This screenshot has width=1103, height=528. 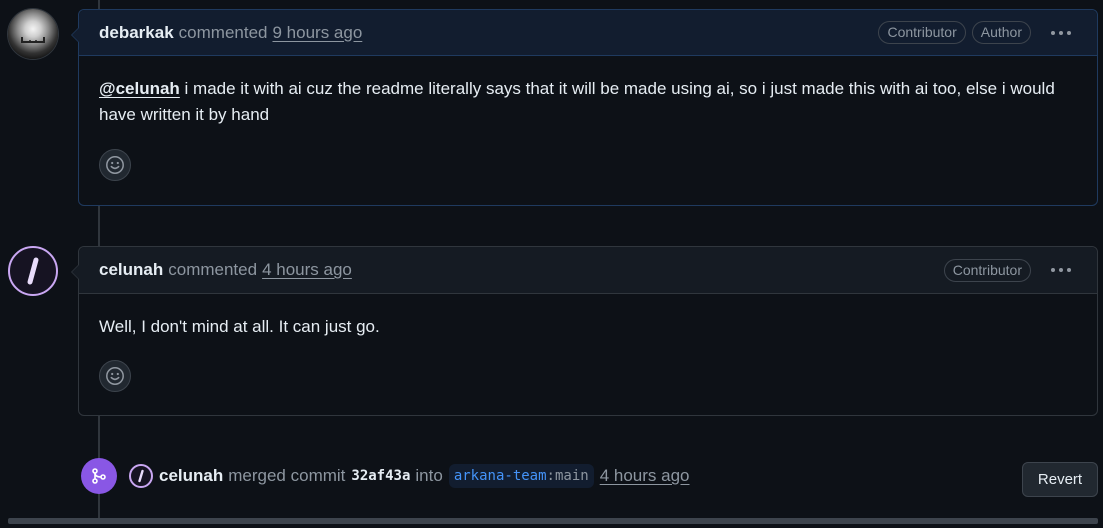 What do you see at coordinates (429, 475) in the screenshot?
I see `merge-into-label: into` at bounding box center [429, 475].